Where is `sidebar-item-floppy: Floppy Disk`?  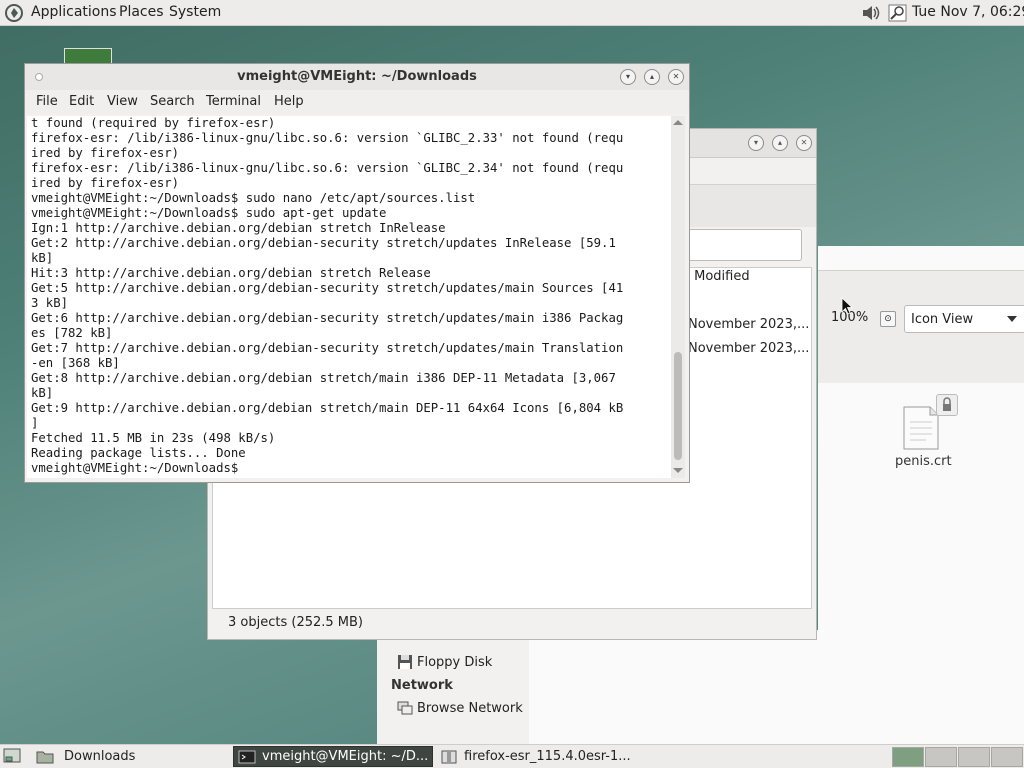
sidebar-item-floppy: Floppy Disk is located at coordinates (444, 662).